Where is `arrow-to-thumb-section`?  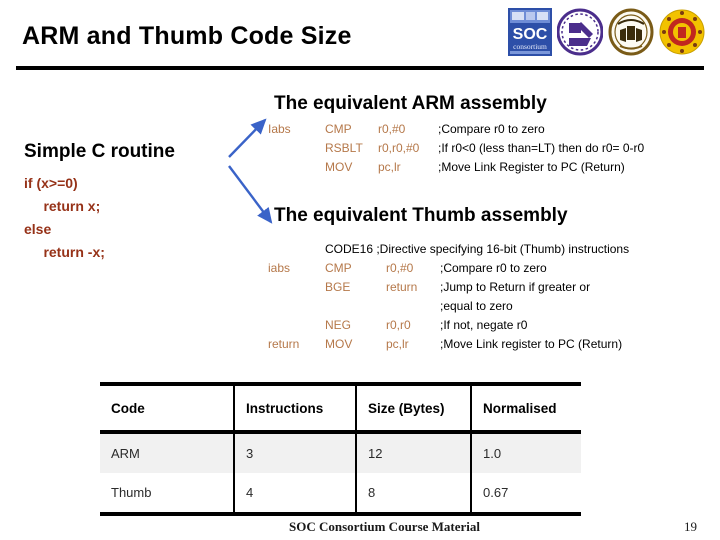 arrow-to-thumb-section is located at coordinates (250, 194).